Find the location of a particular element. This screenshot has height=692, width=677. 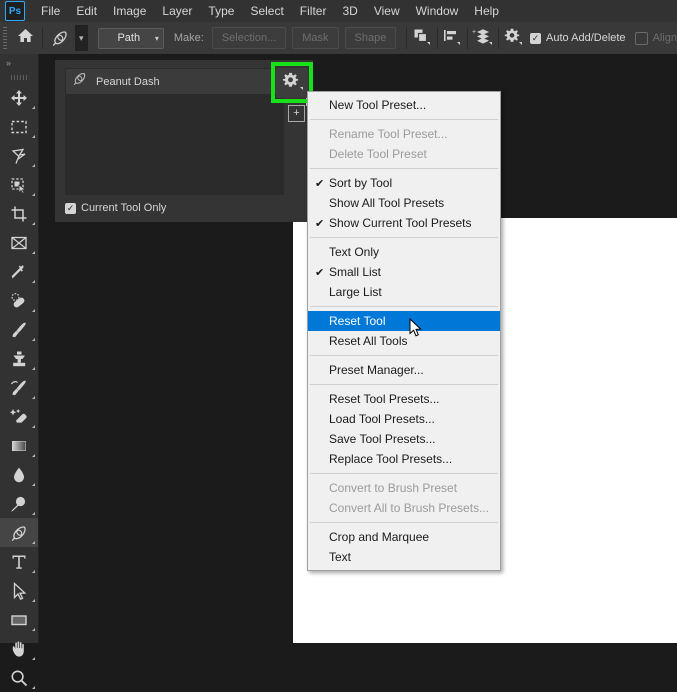

tool-path-selection-tool is located at coordinates (19, 590).